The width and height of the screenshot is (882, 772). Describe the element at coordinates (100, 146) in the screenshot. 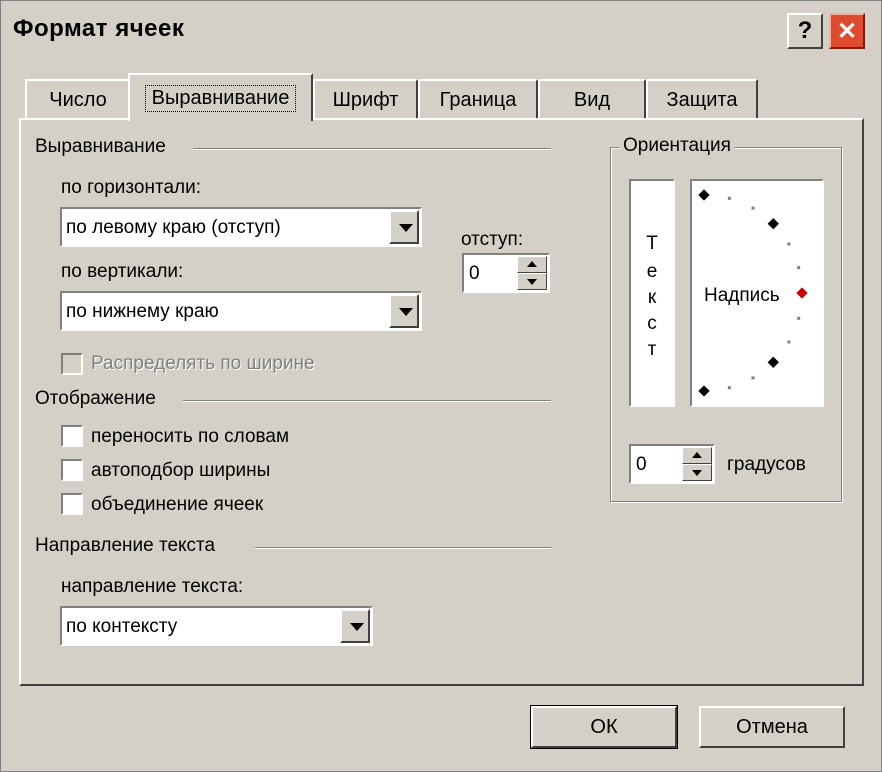

I see `alignment-group-label: Выравнивание` at that location.